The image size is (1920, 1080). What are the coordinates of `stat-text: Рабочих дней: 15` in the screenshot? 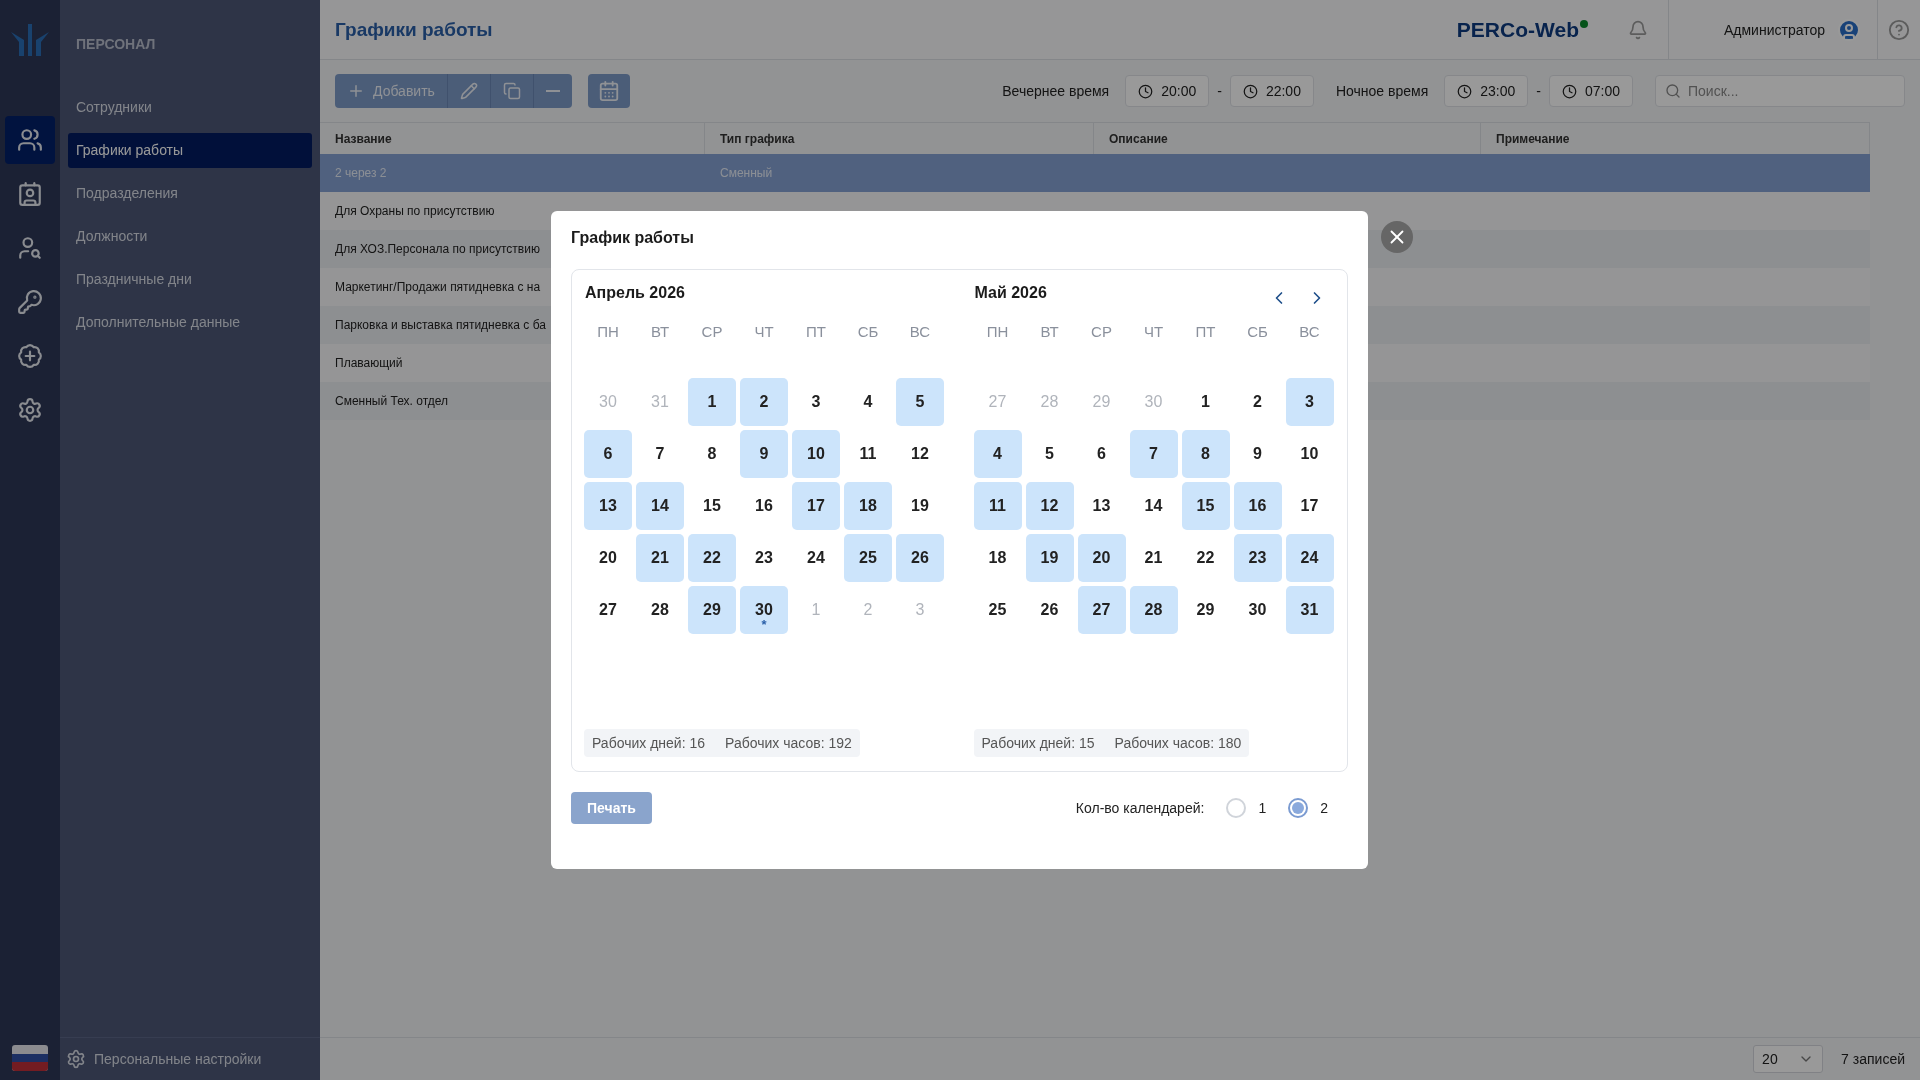 It's located at (1038, 743).